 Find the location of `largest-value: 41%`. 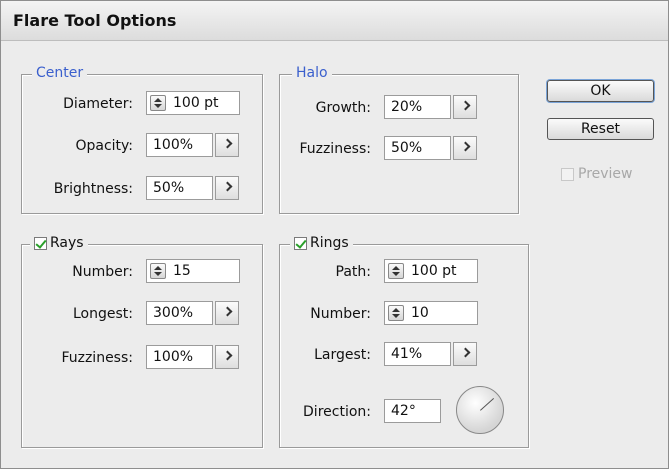

largest-value: 41% is located at coordinates (407, 354).